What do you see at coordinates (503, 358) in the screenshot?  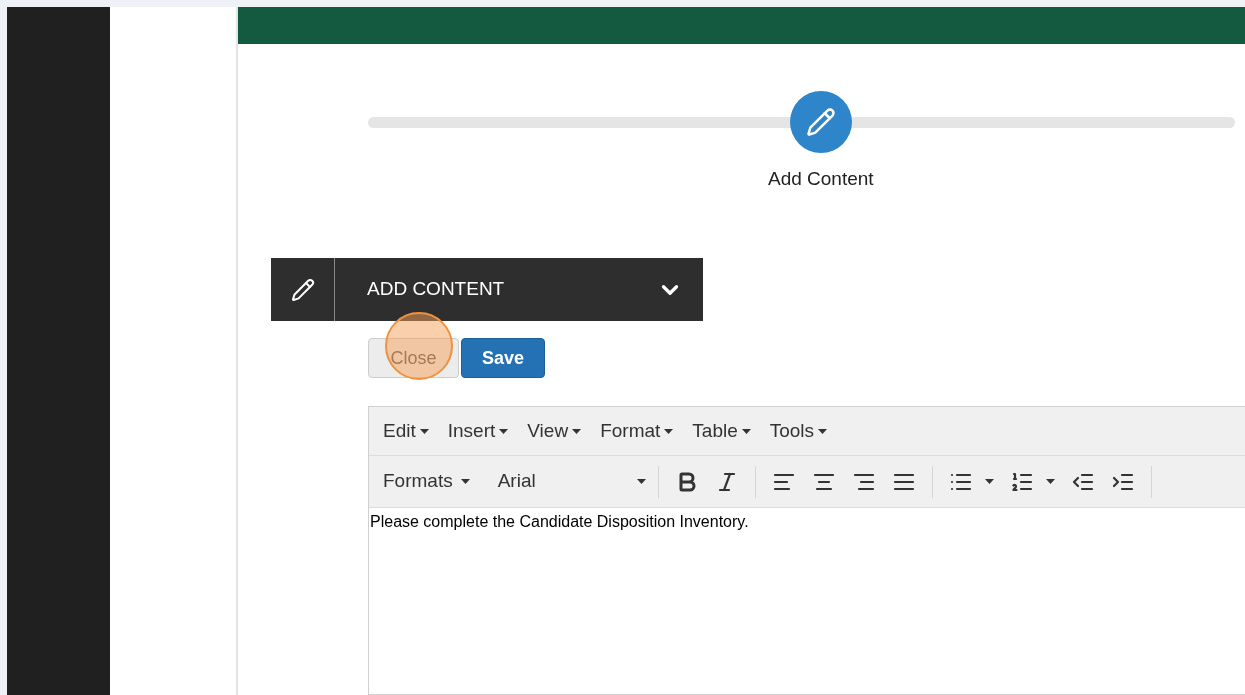 I see `save-button: Save` at bounding box center [503, 358].